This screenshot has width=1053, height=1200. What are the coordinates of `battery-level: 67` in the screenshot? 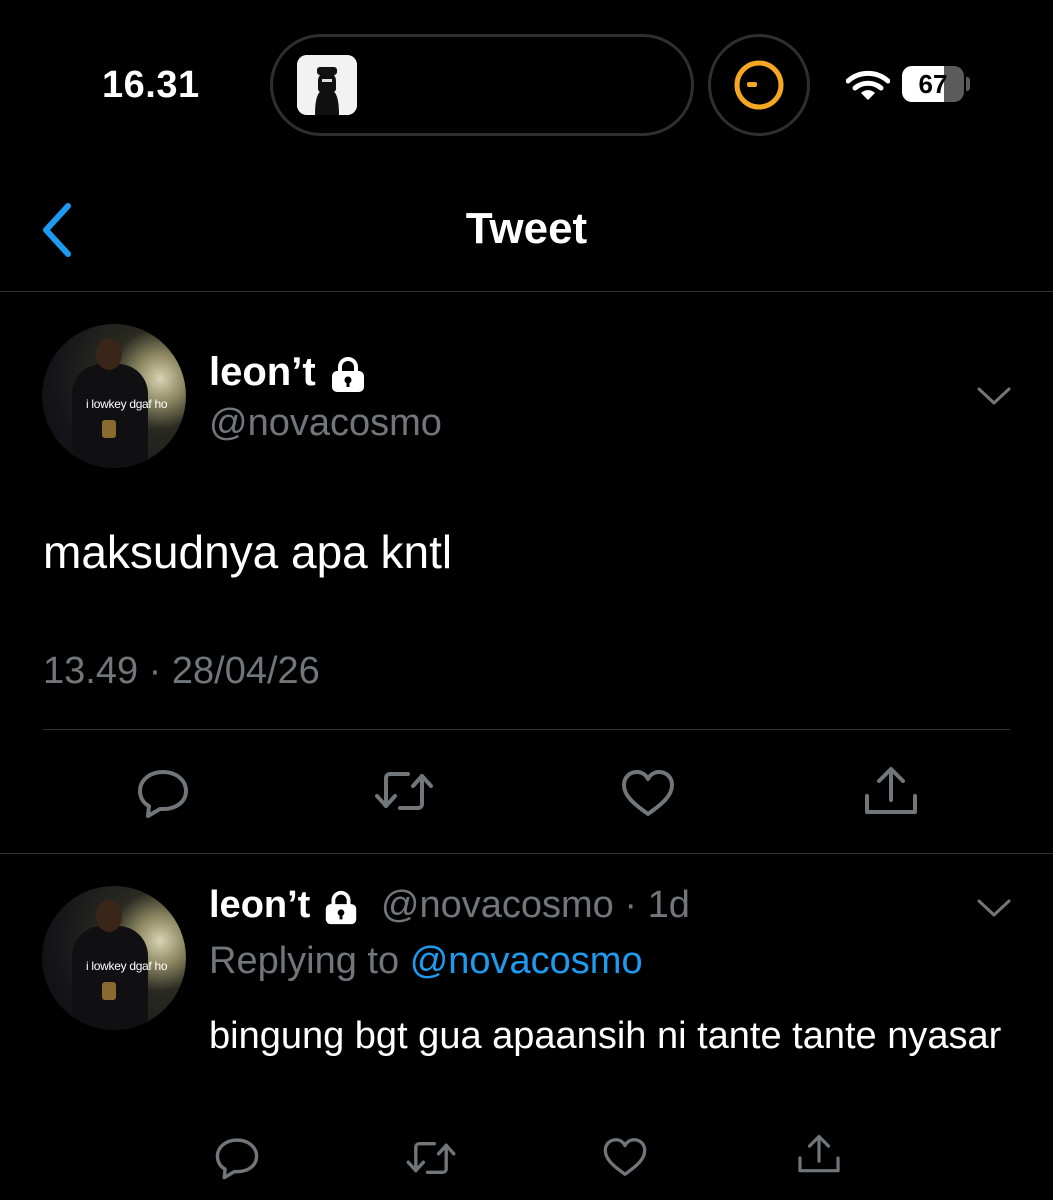 It's located at (933, 84).